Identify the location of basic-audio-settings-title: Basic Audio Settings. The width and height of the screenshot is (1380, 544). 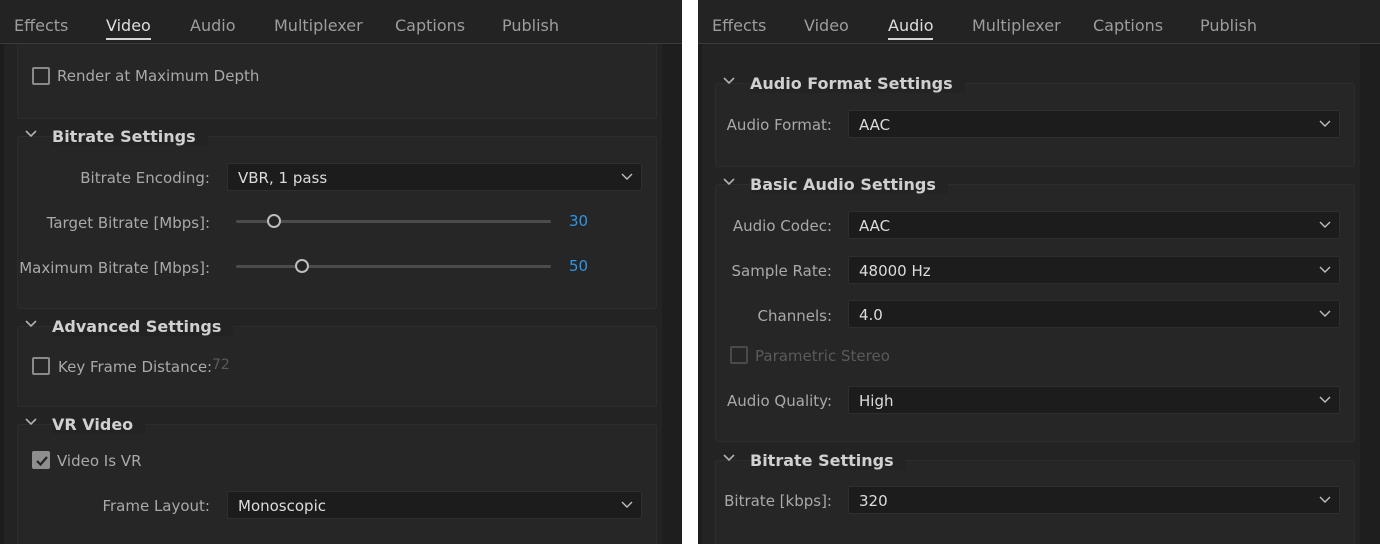
(849, 184).